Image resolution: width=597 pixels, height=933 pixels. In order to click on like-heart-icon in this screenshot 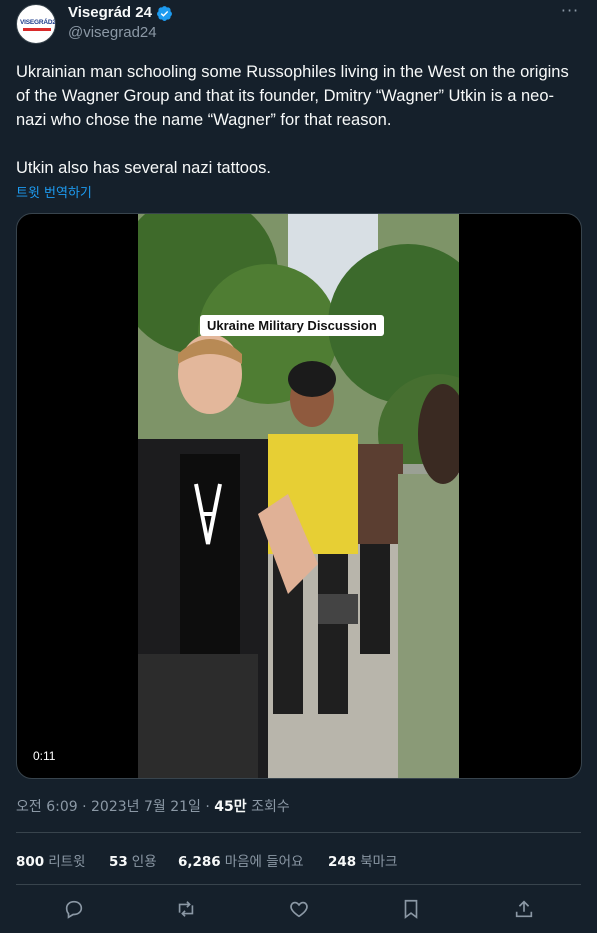, I will do `click(299, 909)`.